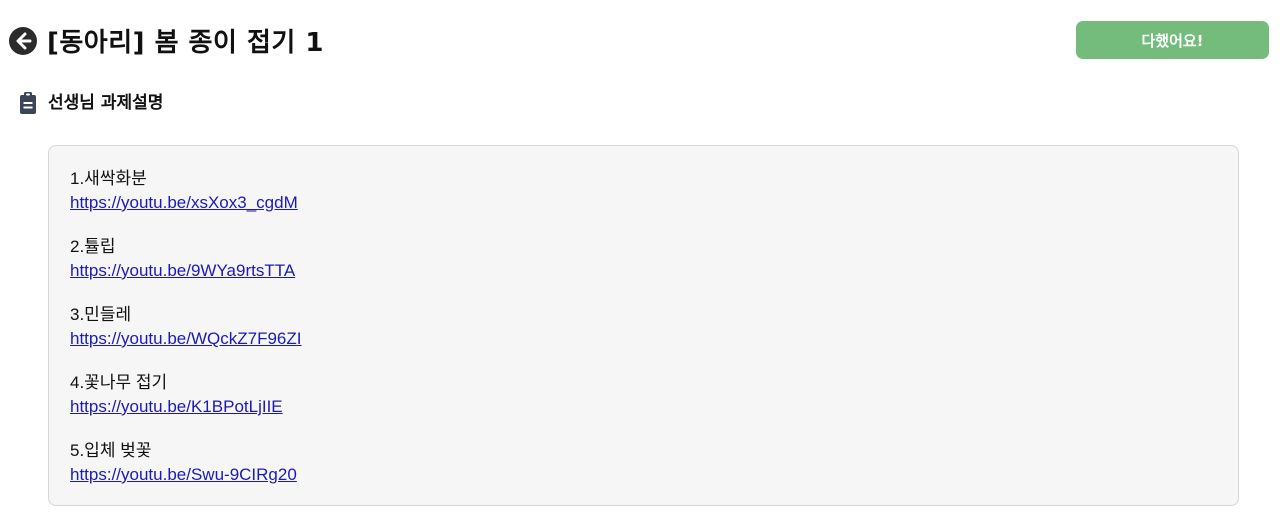  I want to click on done-button: 다했어요!, so click(1172, 40).